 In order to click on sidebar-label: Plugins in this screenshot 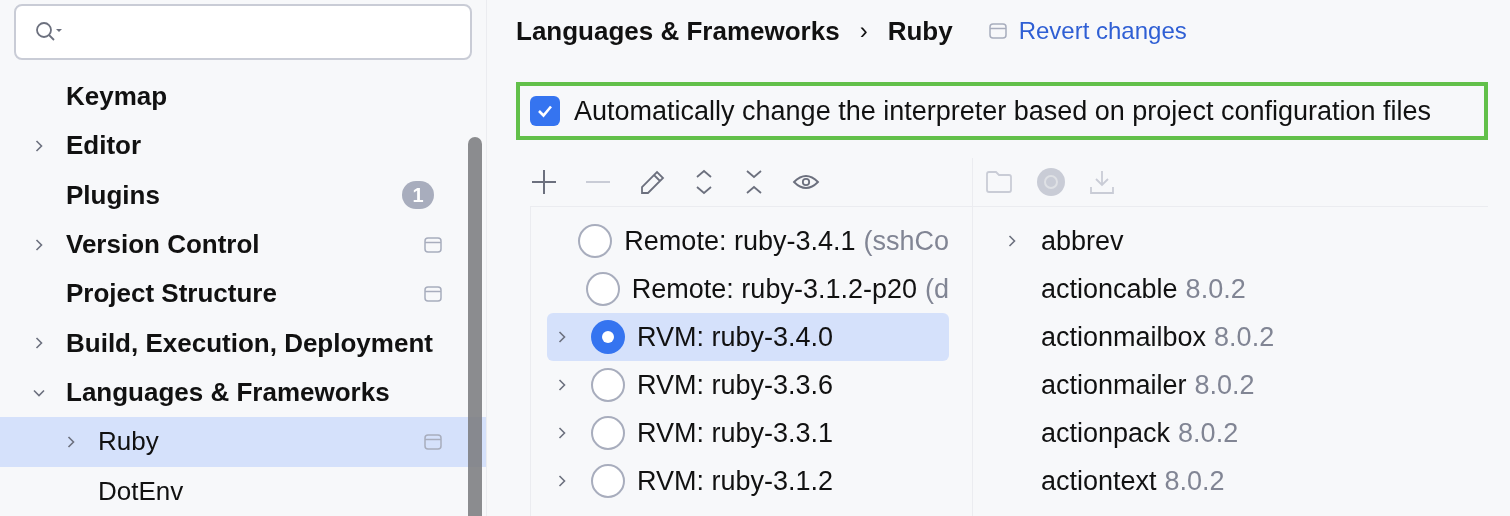, I will do `click(113, 195)`.